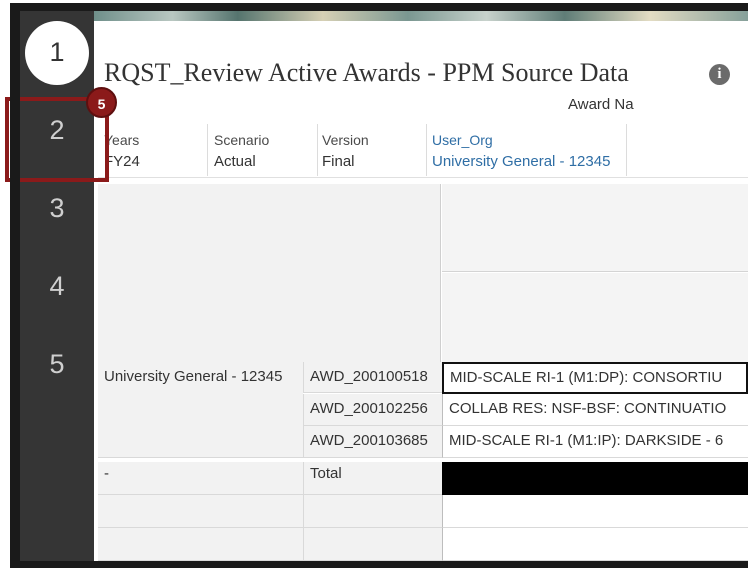 This screenshot has height=568, width=748. I want to click on pov-scenario: Scenario Actual, so click(263, 150).